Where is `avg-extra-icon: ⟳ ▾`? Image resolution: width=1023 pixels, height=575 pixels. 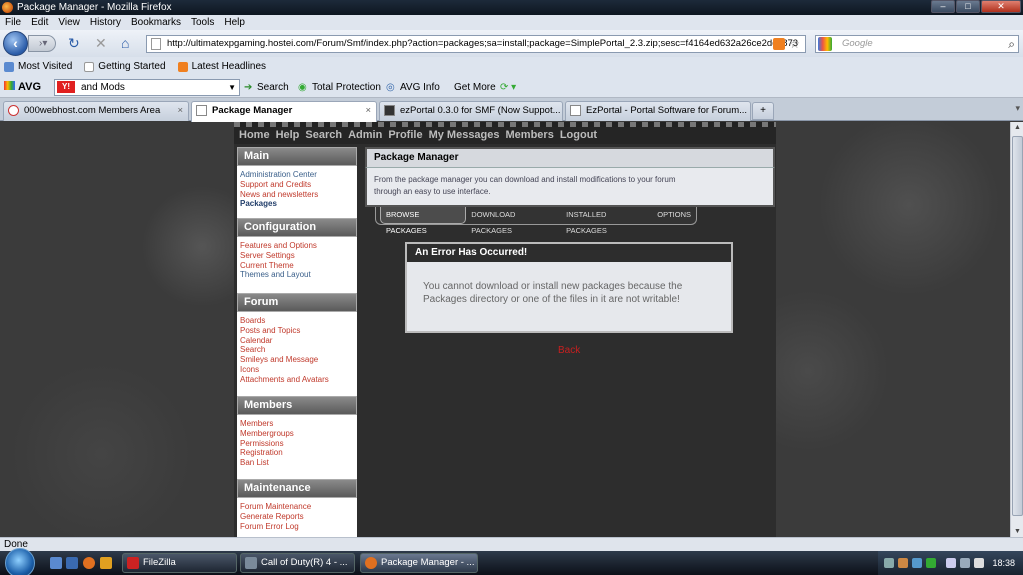 avg-extra-icon: ⟳ ▾ is located at coordinates (508, 87).